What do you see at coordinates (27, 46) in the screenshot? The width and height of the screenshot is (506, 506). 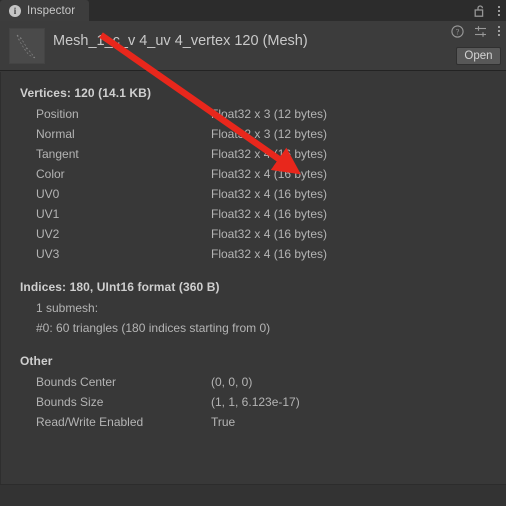 I see `mesh-preview-thumbnail` at bounding box center [27, 46].